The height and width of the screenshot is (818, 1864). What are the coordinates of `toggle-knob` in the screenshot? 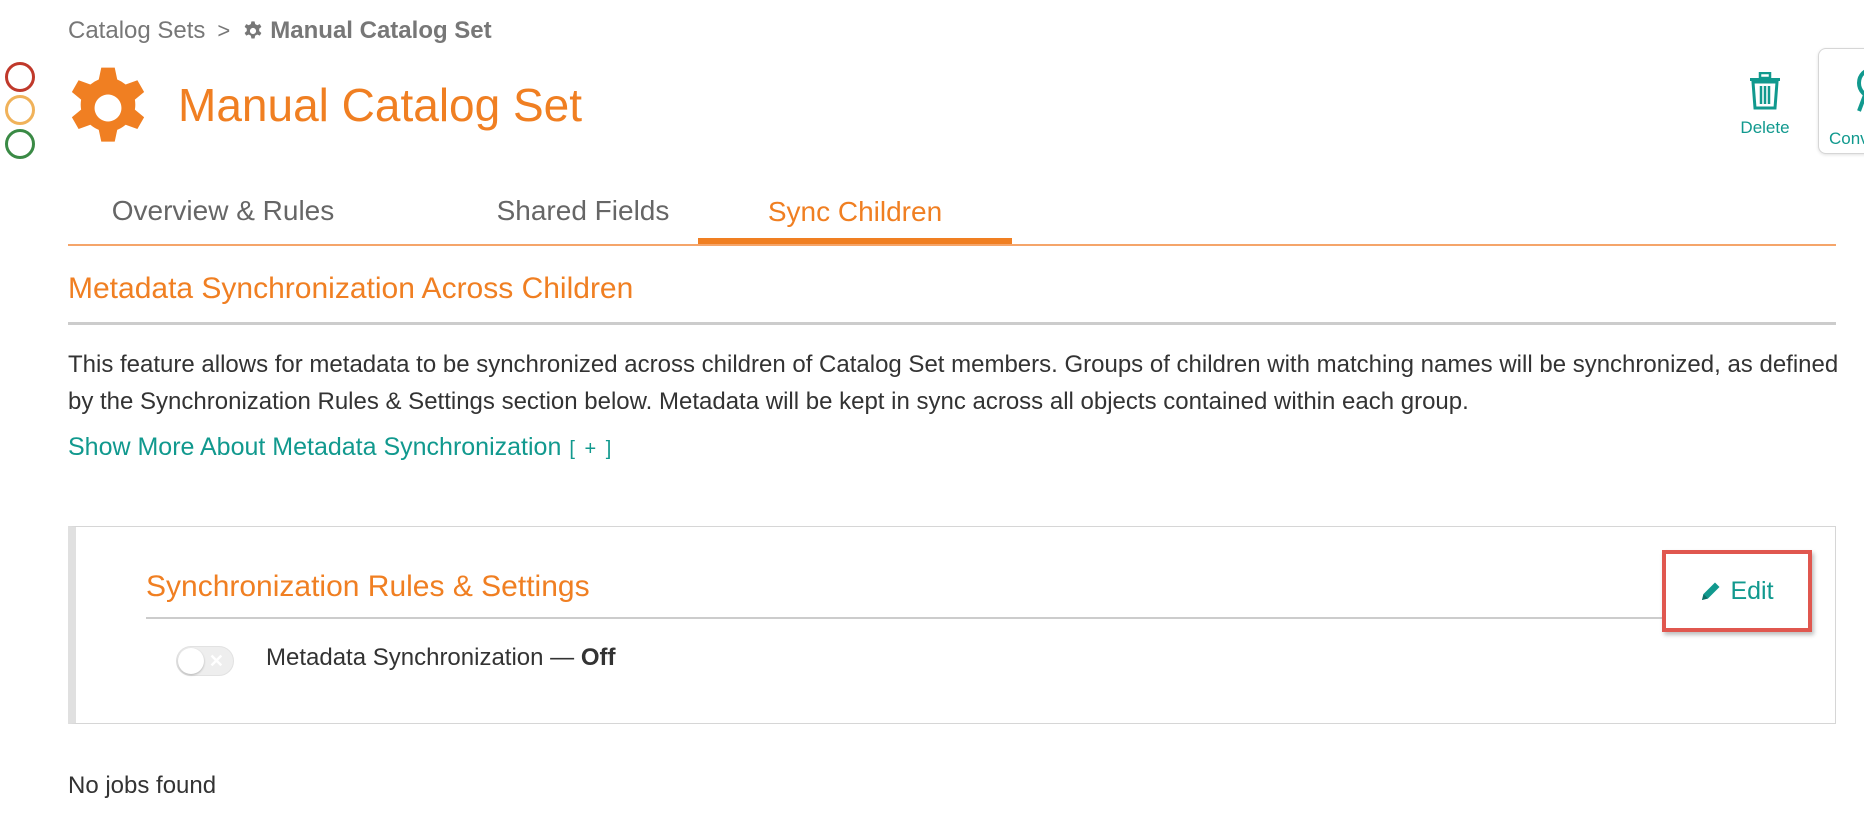 It's located at (191, 661).